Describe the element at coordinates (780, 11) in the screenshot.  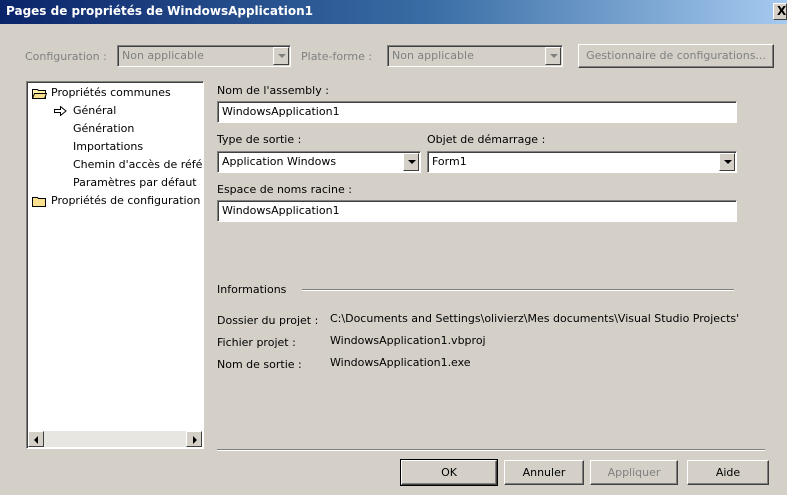
I see `close-button: X` at that location.